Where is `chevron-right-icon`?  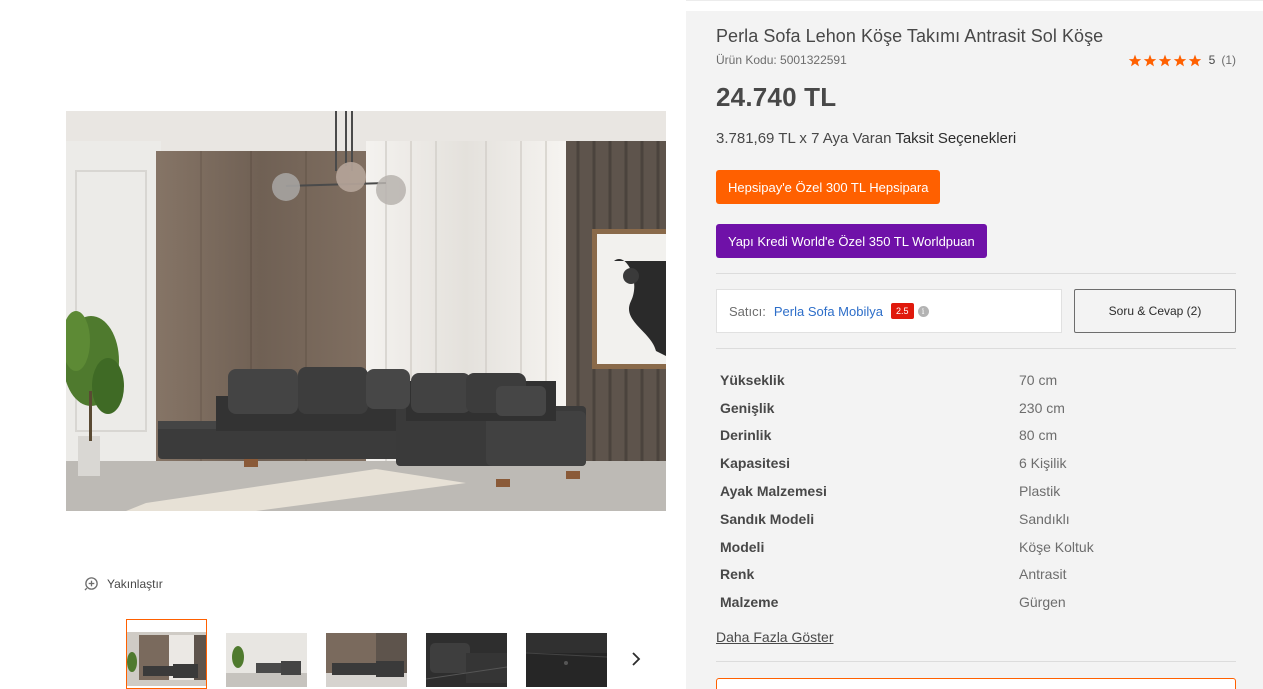 chevron-right-icon is located at coordinates (636, 659).